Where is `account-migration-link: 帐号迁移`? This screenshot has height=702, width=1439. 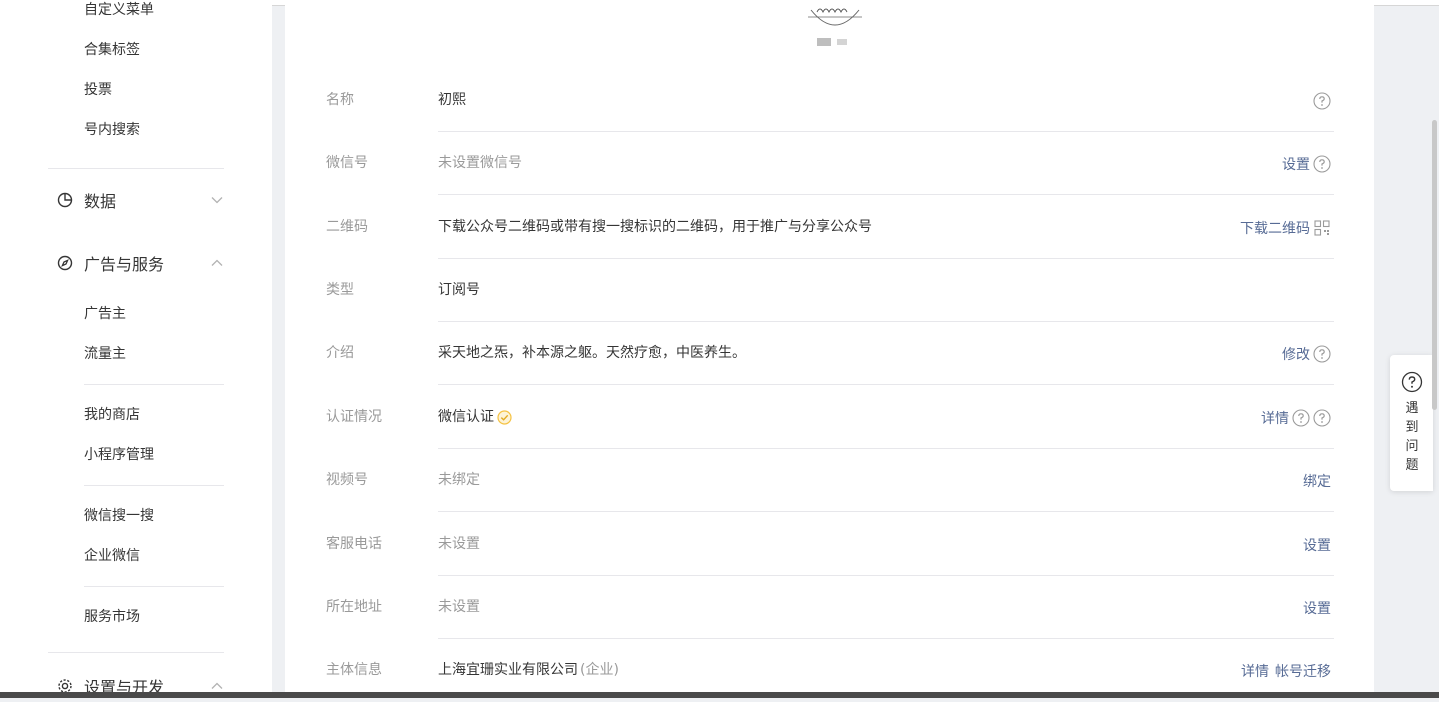 account-migration-link: 帐号迁移 is located at coordinates (1303, 671).